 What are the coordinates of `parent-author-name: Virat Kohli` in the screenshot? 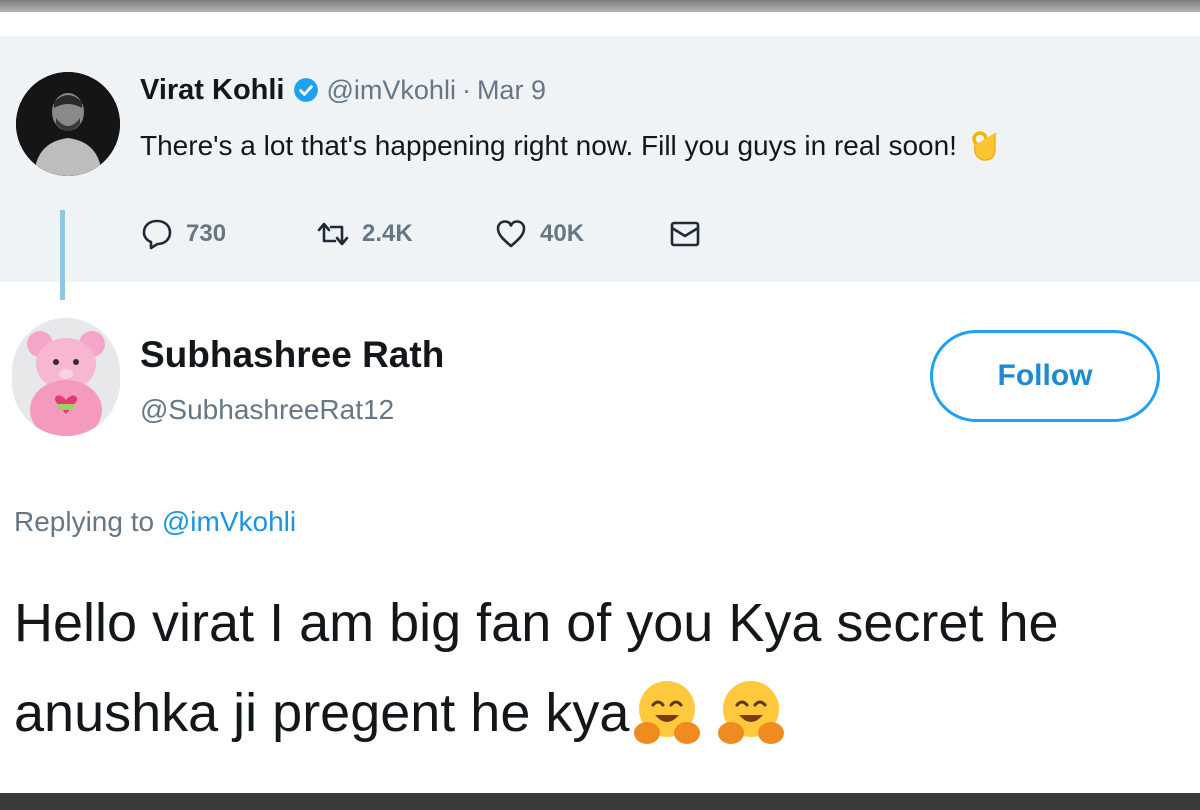 It's located at (212, 90).